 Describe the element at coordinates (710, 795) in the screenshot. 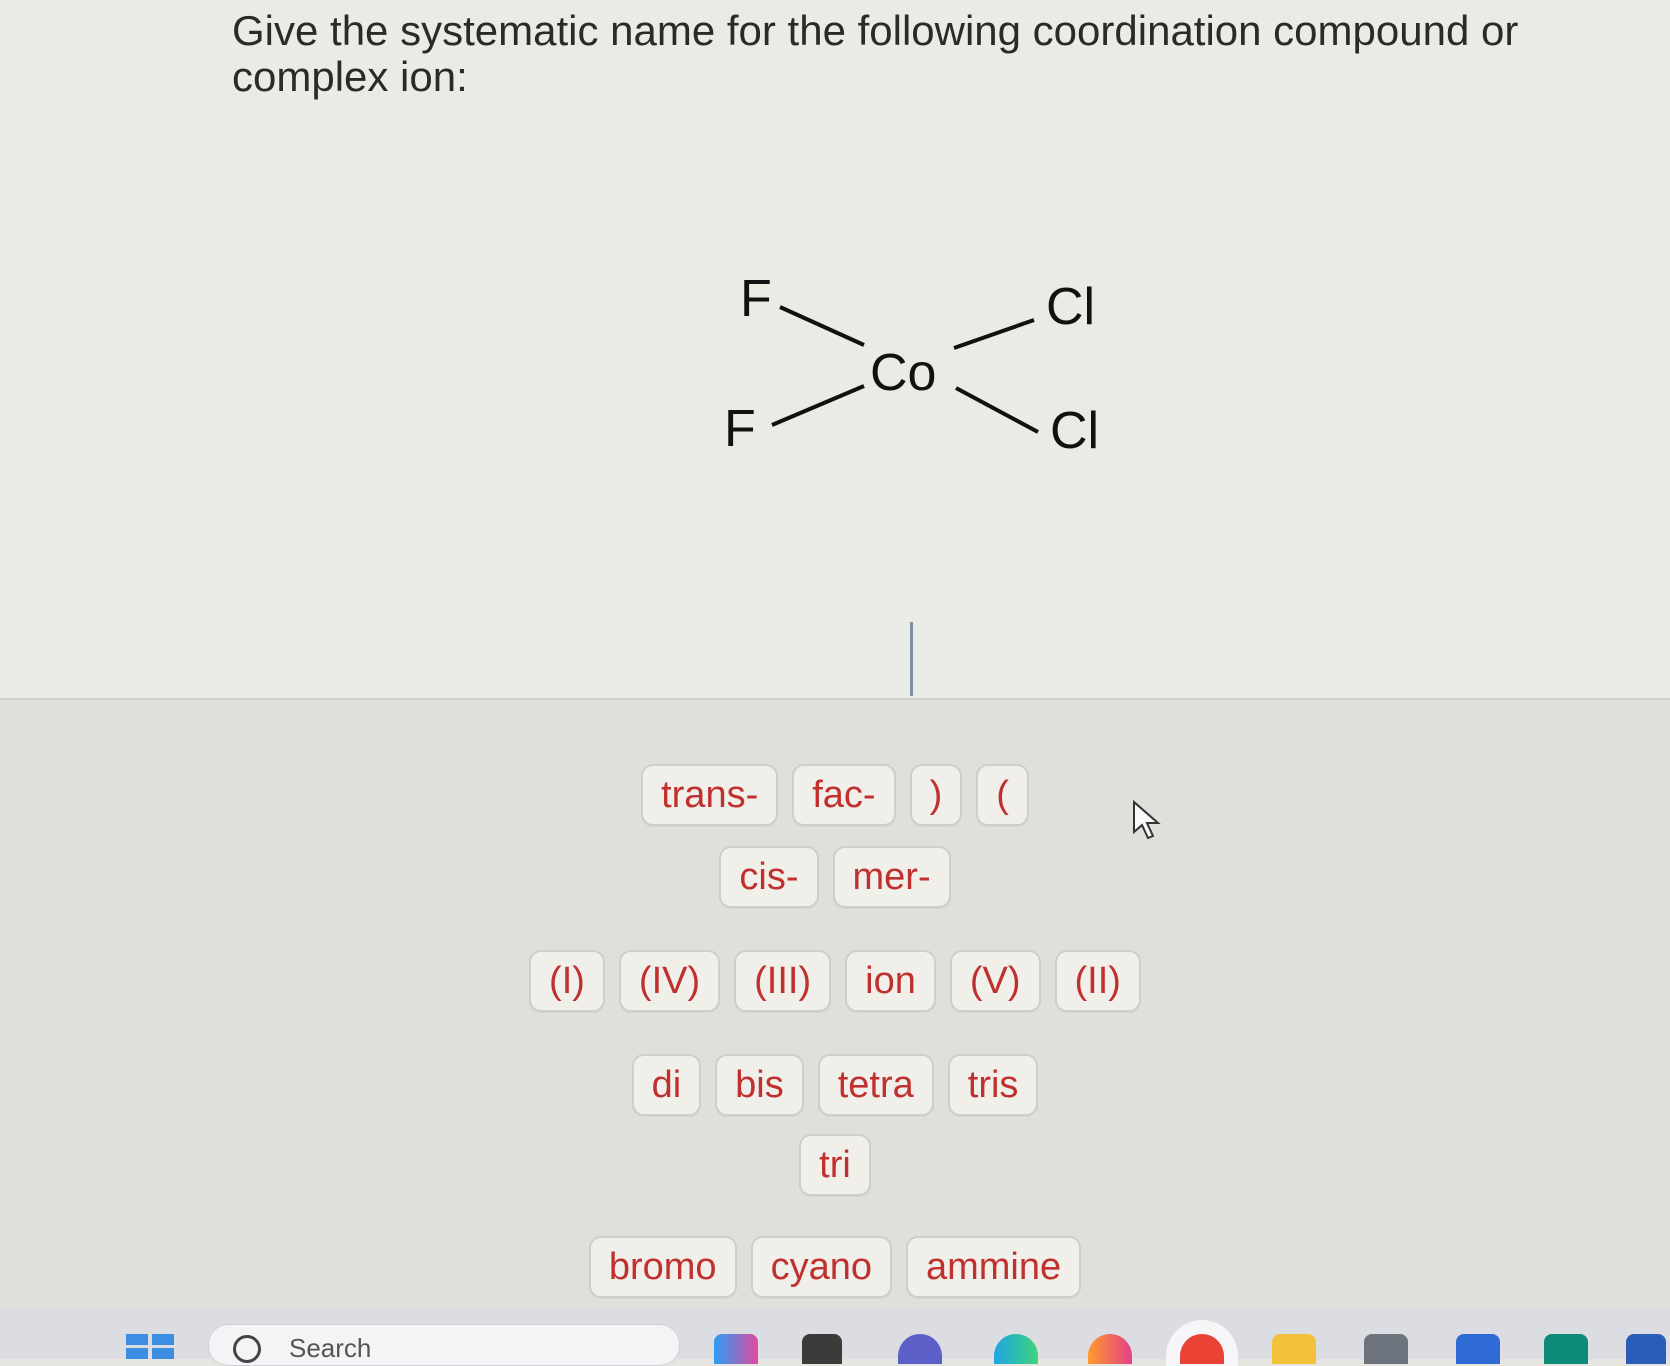

I see `tile-trans: trans-` at that location.